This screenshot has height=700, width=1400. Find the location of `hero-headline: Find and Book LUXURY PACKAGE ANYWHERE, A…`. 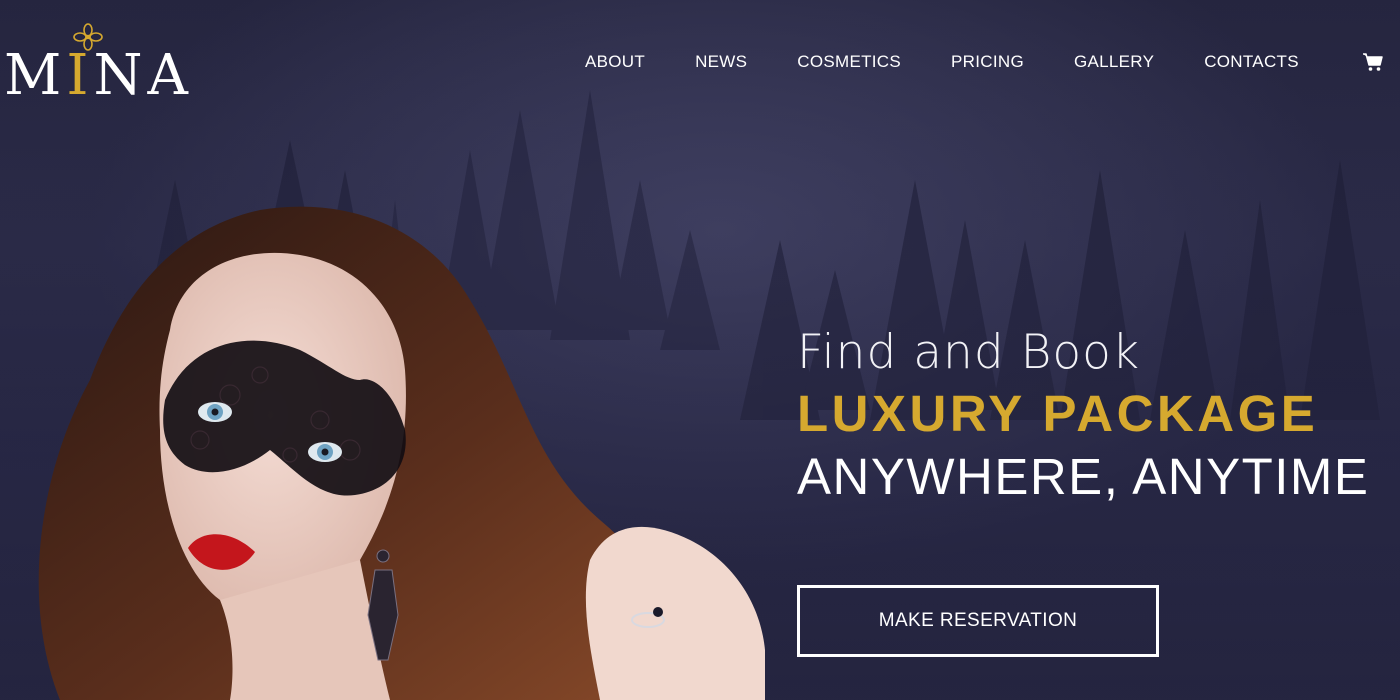

hero-headline: Find and Book LUXURY PACKAGE ANYWHERE, A… is located at coordinates (1097, 416).